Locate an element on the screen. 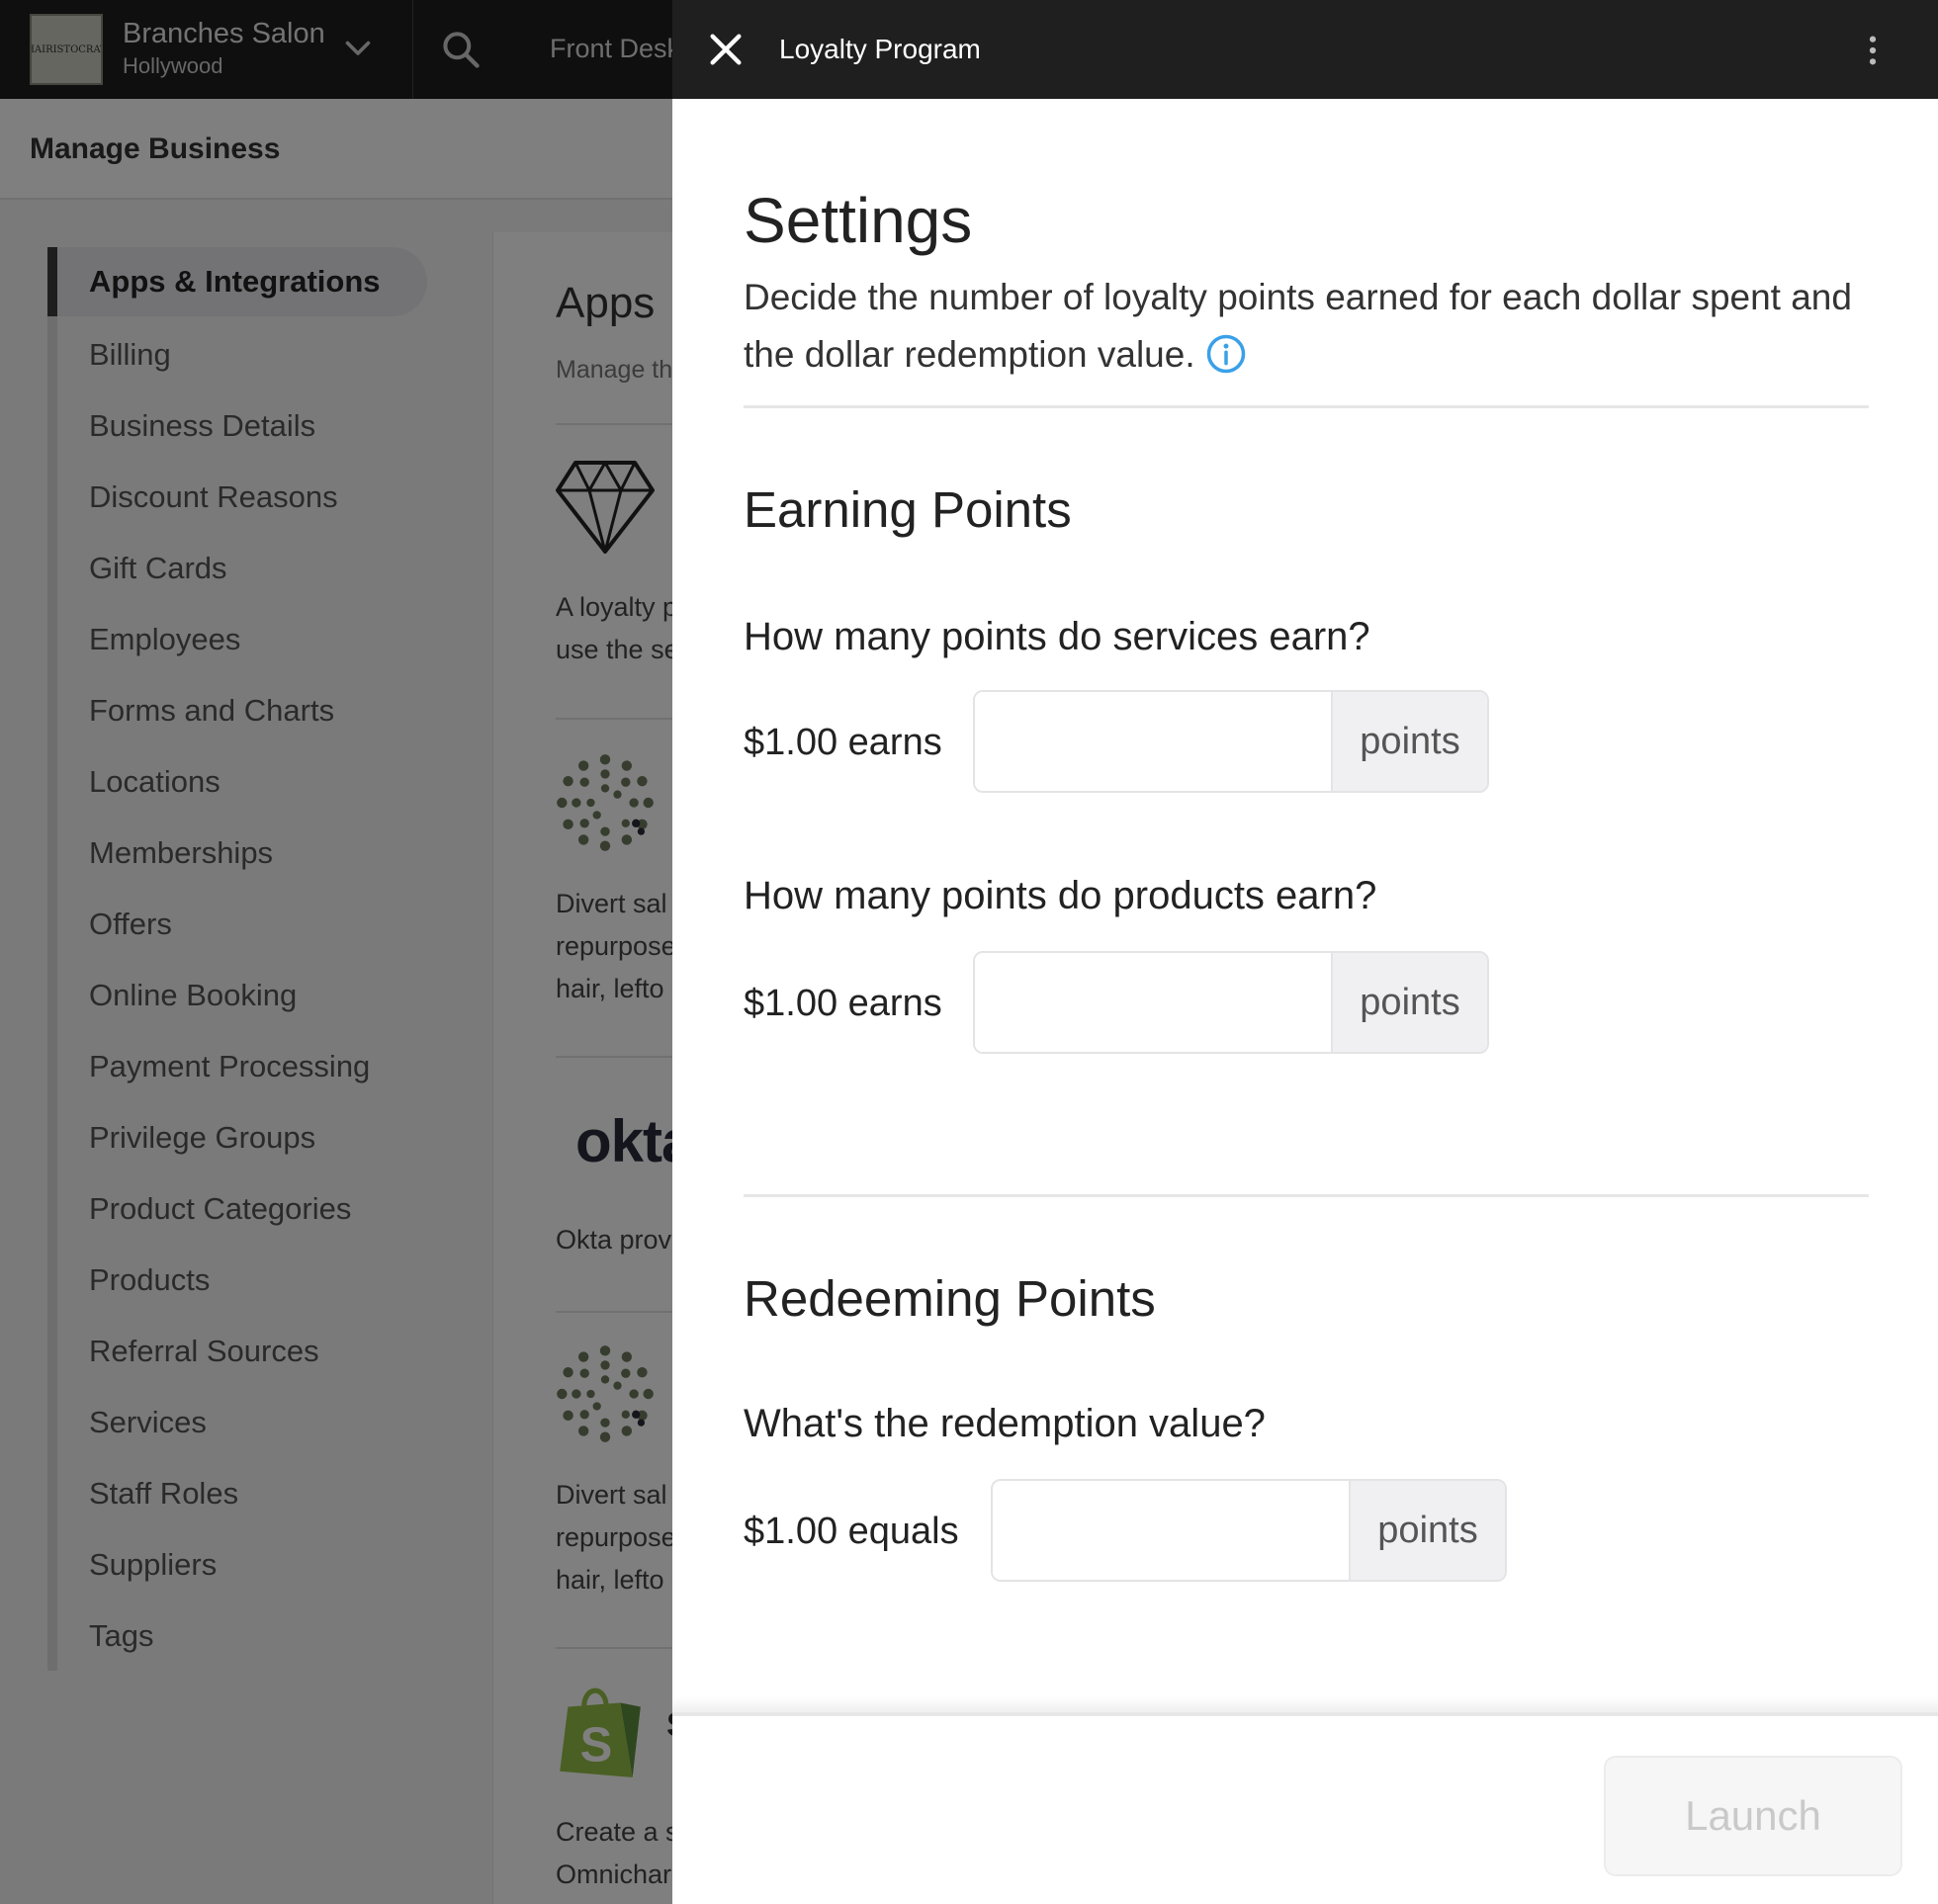 Image resolution: width=1938 pixels, height=1904 pixels. services-points-question: How many points do services earn? is located at coordinates (1057, 636).